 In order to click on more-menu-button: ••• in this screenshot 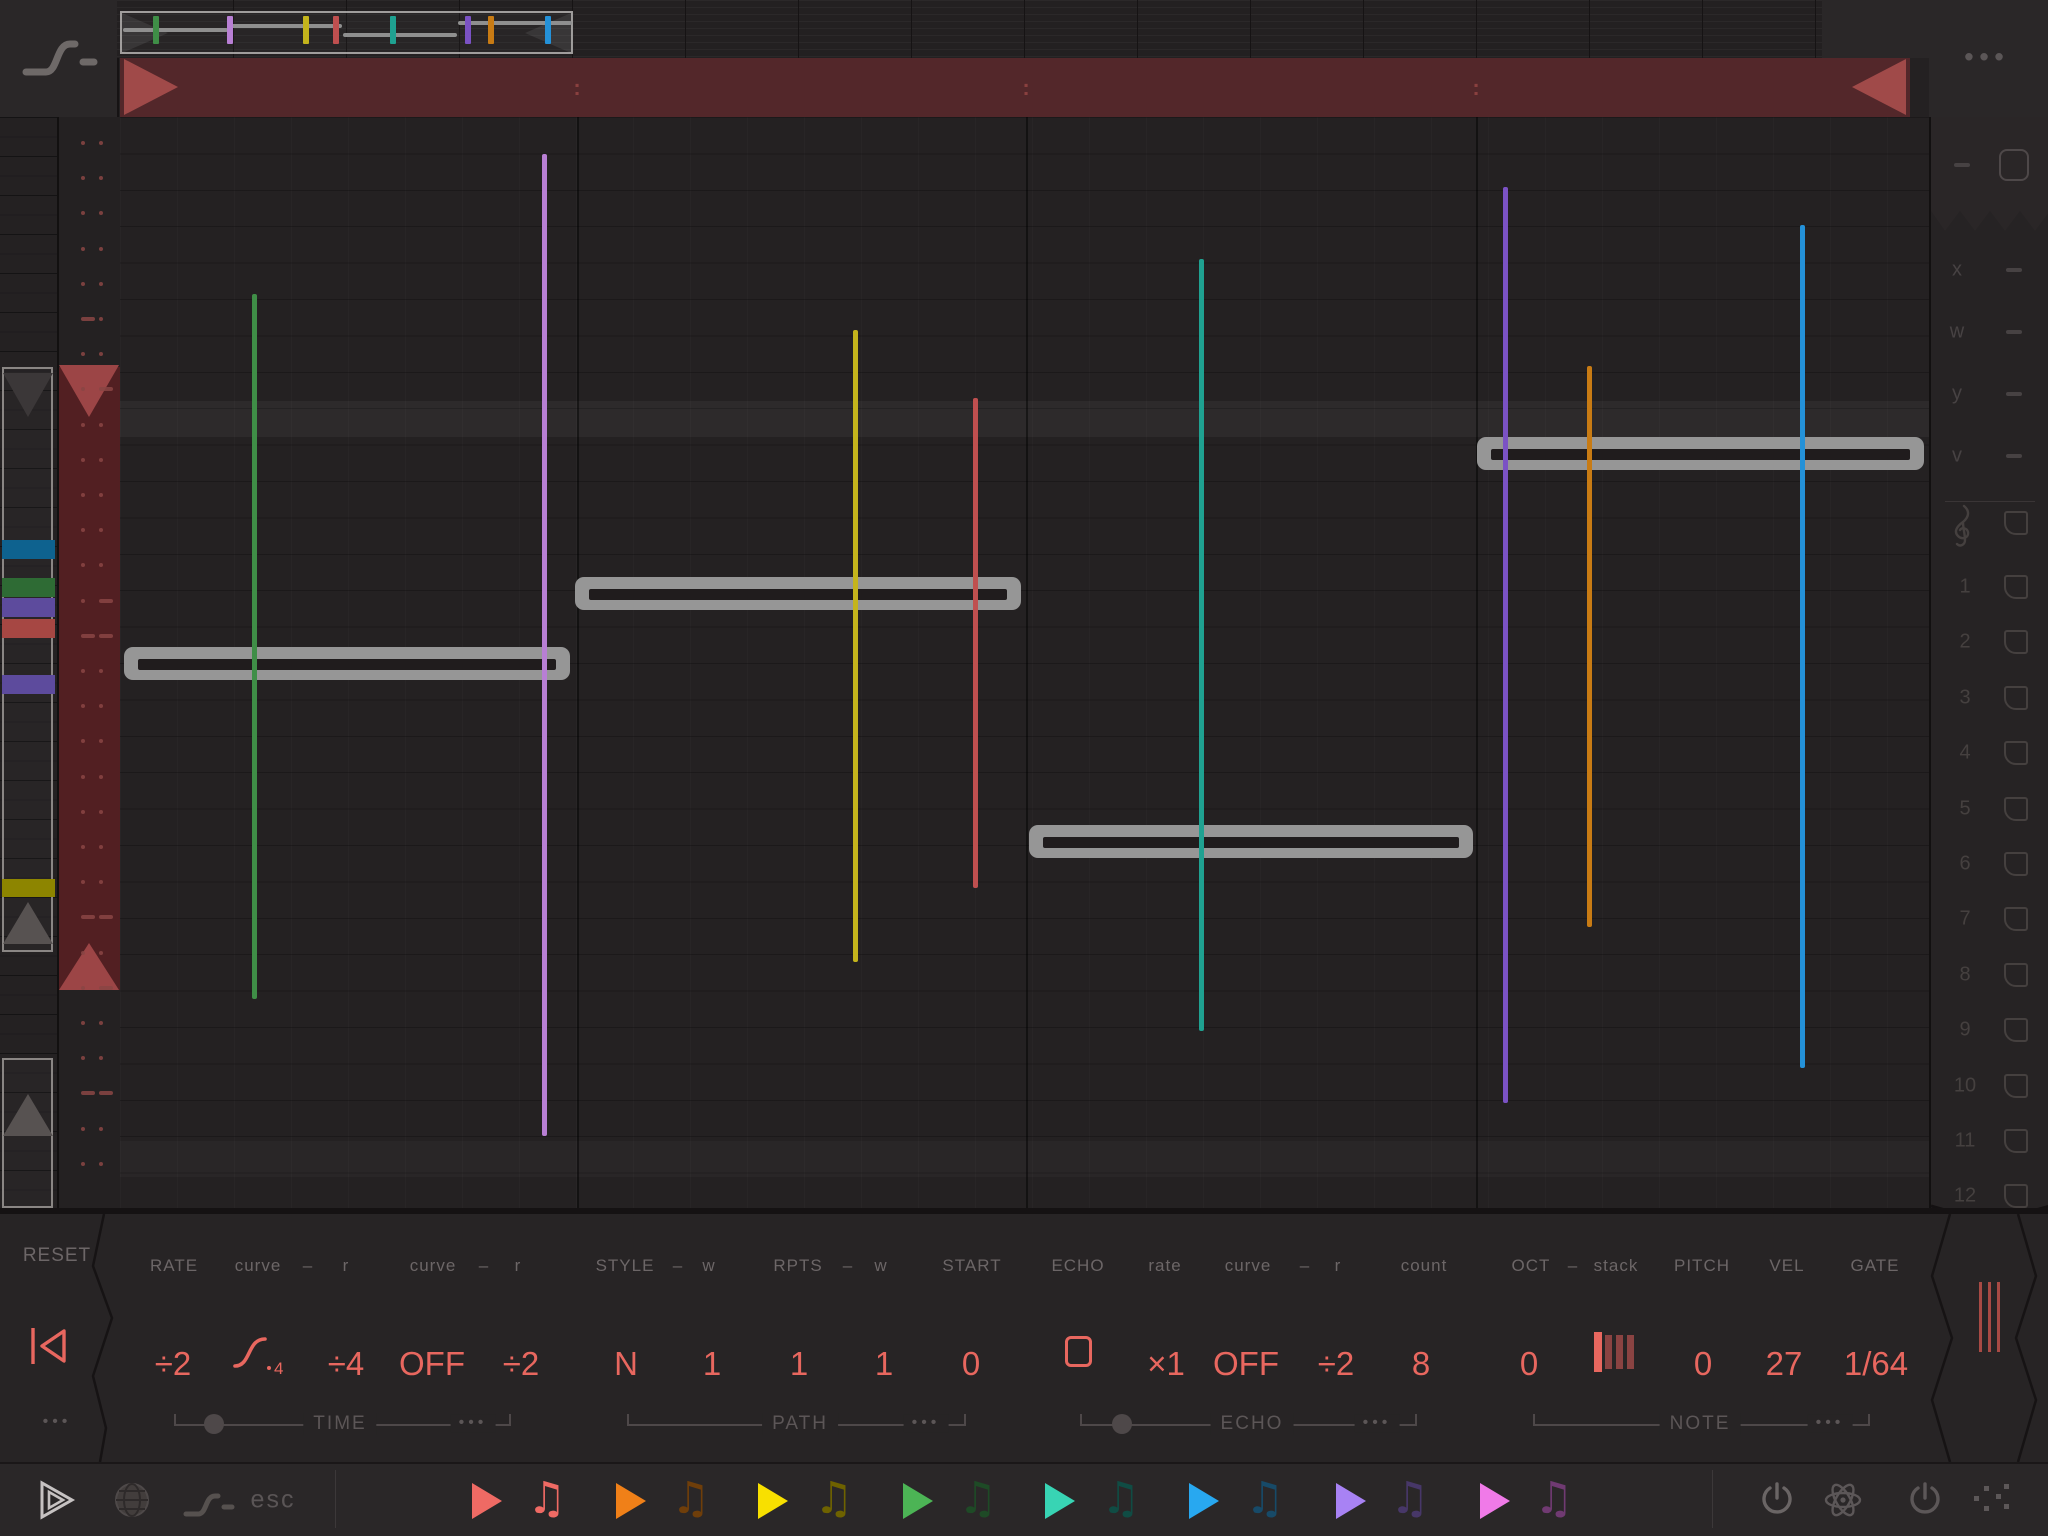, I will do `click(1986, 57)`.